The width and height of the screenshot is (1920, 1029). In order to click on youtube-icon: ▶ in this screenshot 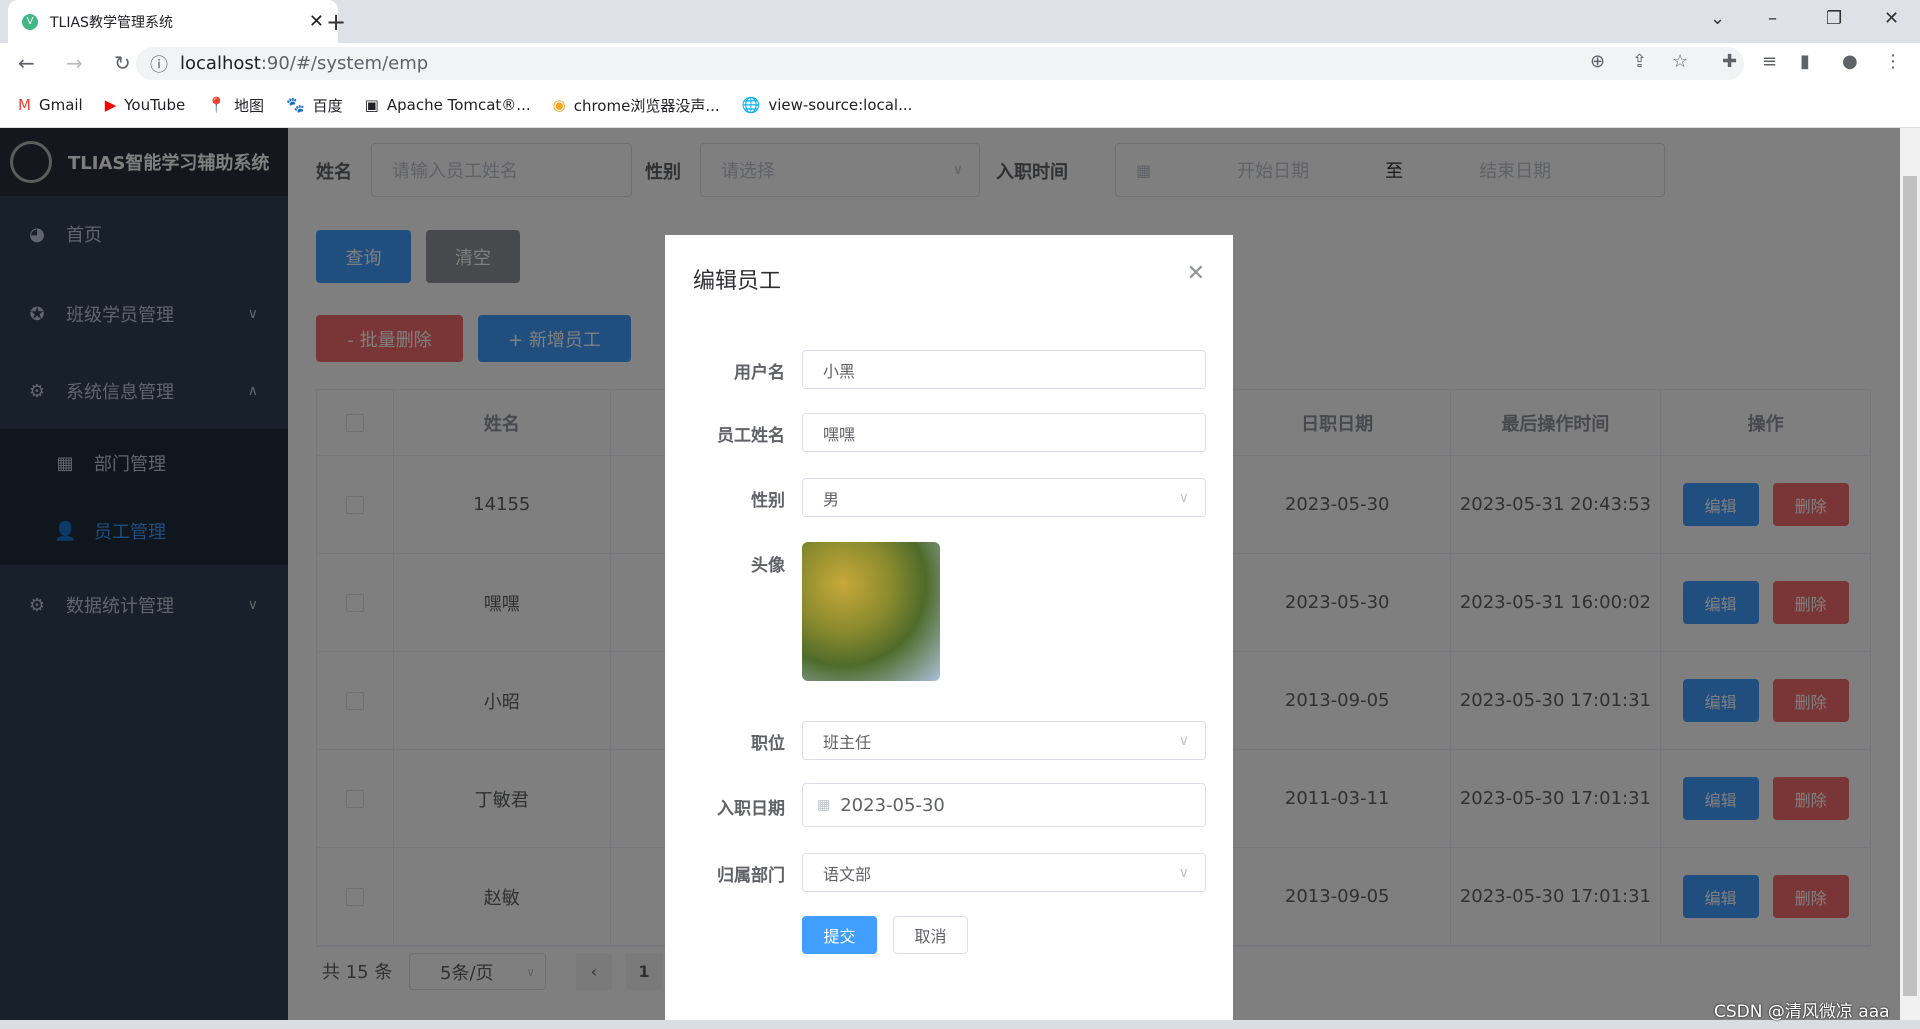, I will do `click(110, 105)`.